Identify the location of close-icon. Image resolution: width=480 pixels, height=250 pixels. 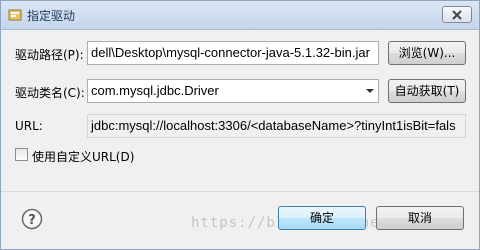
(457, 15).